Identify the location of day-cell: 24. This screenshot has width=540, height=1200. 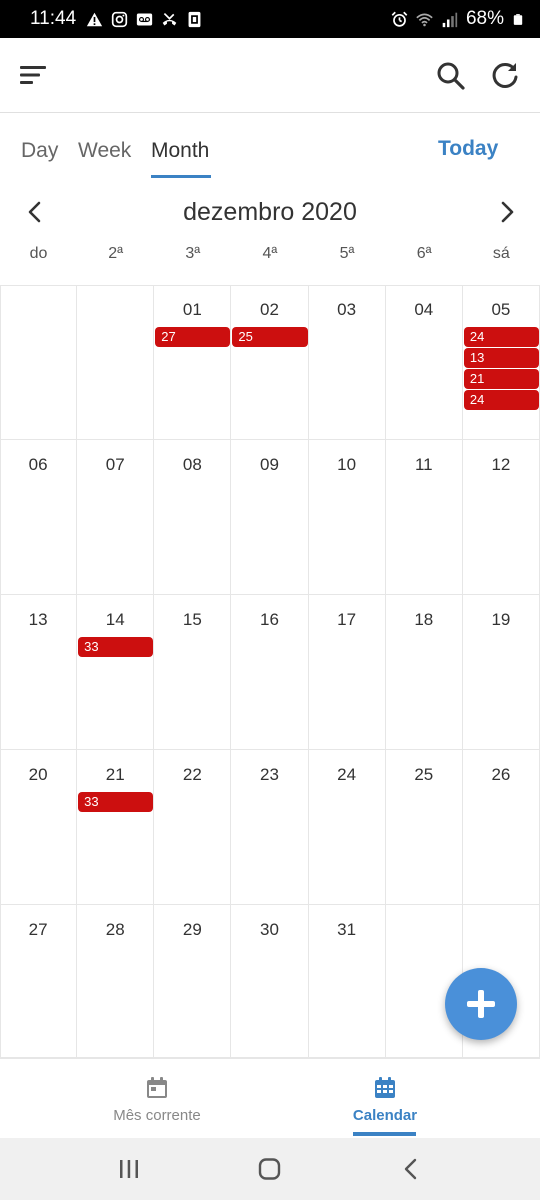
(347, 827).